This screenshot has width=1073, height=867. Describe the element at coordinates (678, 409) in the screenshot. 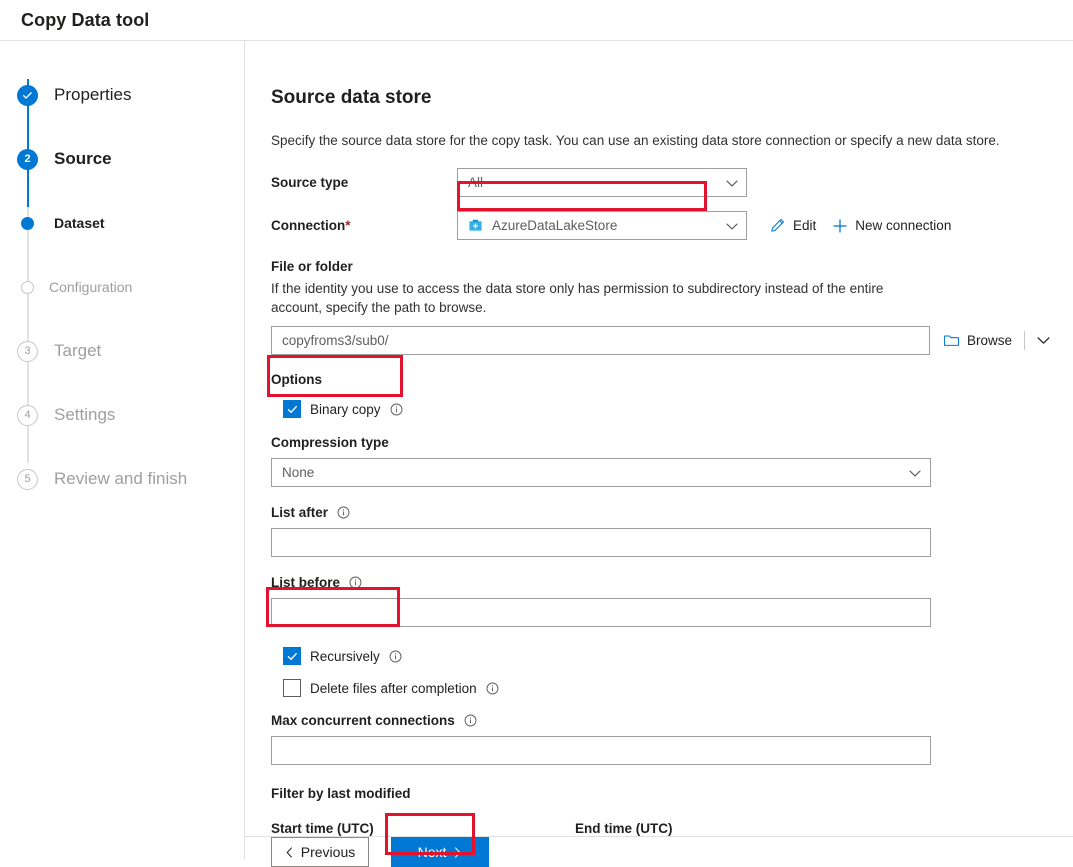

I see `binary-copy-checkbox-row: Binary copy` at that location.